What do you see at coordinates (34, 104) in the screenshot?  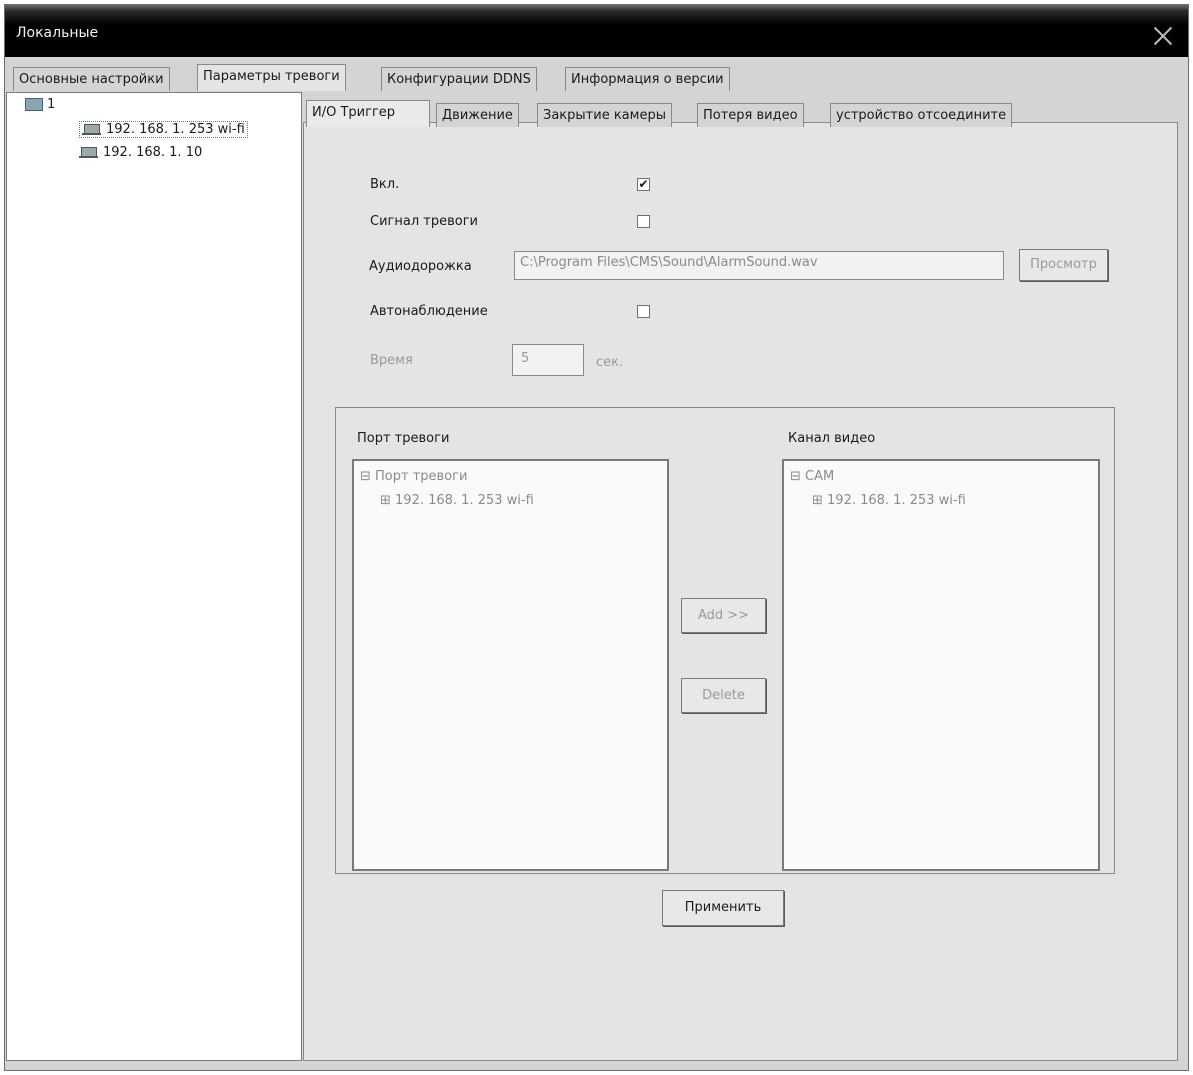 I see `folder-icon` at bounding box center [34, 104].